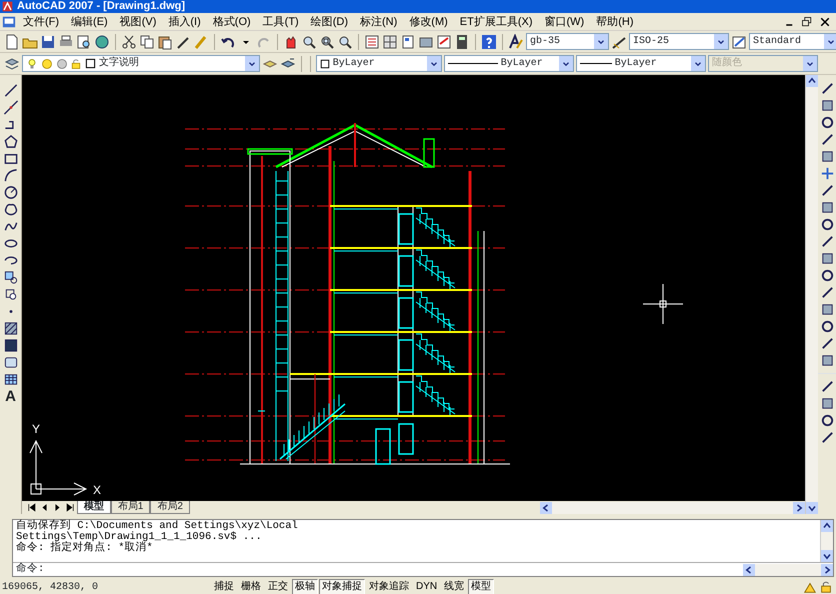 The image size is (836, 594). What do you see at coordinates (309, 42) in the screenshot?
I see `zoom-realtime-icon` at bounding box center [309, 42].